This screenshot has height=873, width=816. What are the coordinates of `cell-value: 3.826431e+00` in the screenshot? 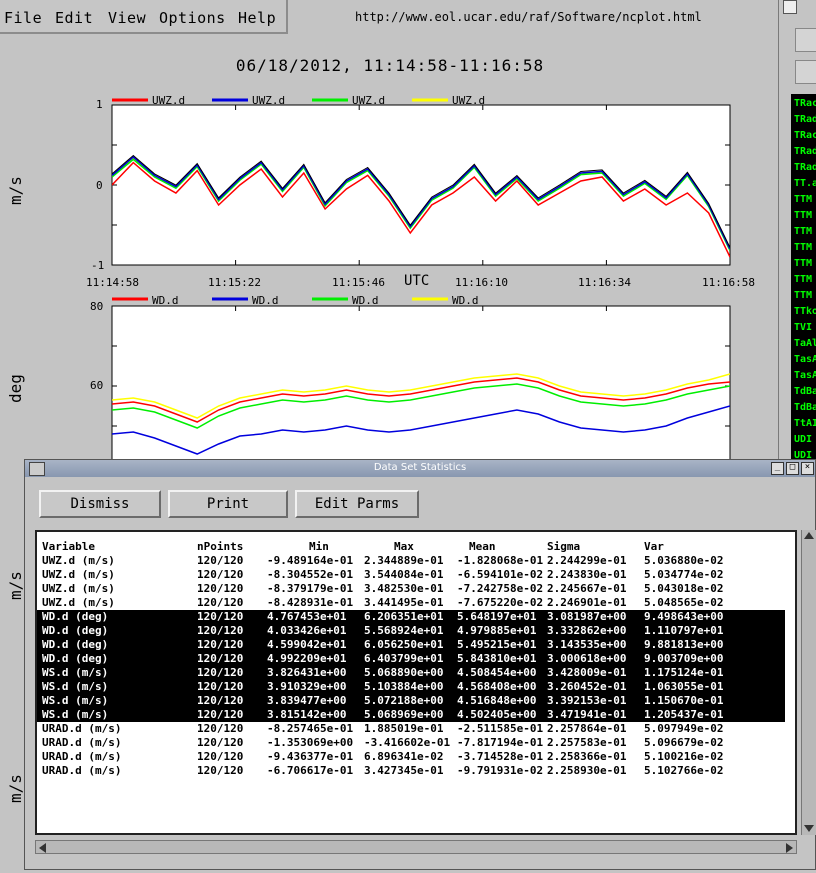 It's located at (307, 672).